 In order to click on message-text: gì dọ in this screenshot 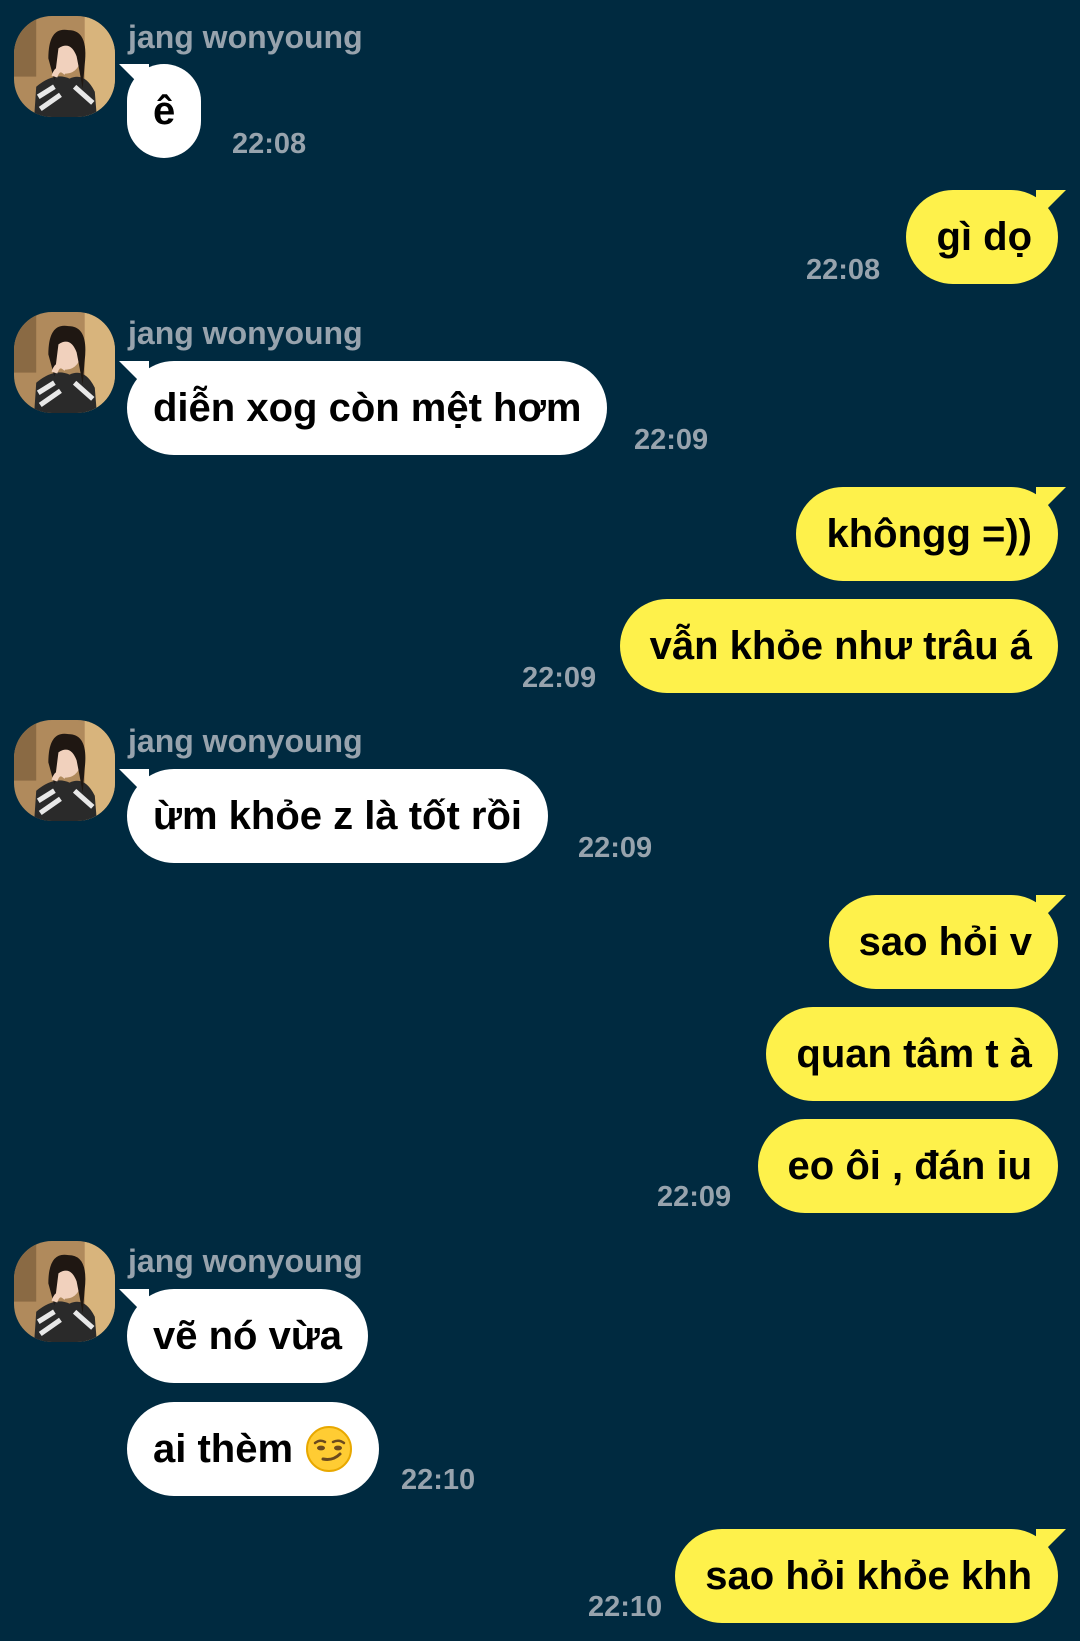, I will do `click(984, 236)`.